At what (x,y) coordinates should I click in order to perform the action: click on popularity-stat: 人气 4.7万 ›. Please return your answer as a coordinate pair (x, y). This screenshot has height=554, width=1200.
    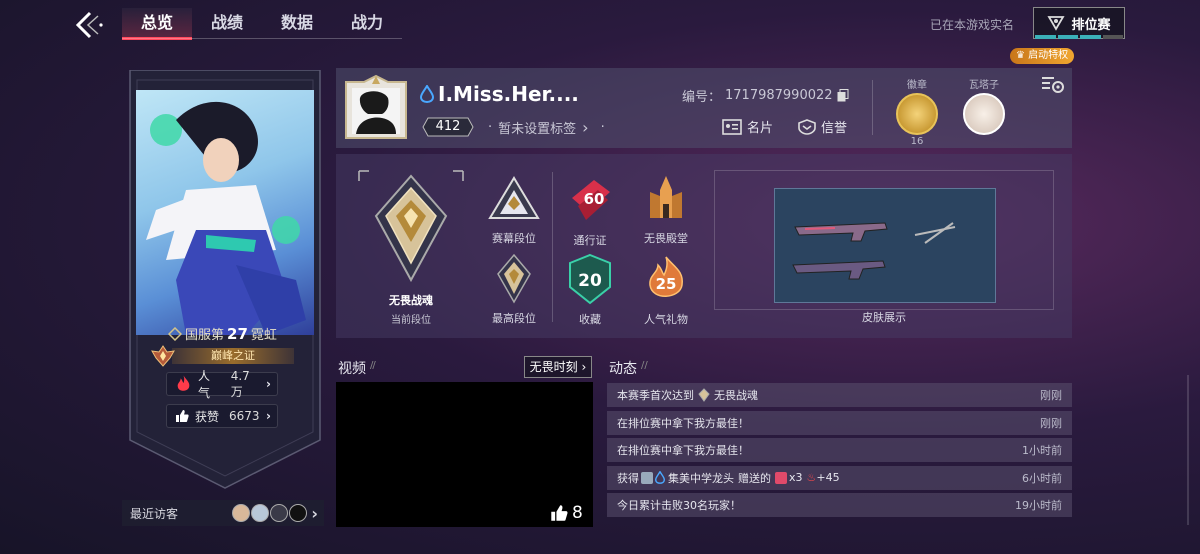
    Looking at the image, I should click on (222, 384).